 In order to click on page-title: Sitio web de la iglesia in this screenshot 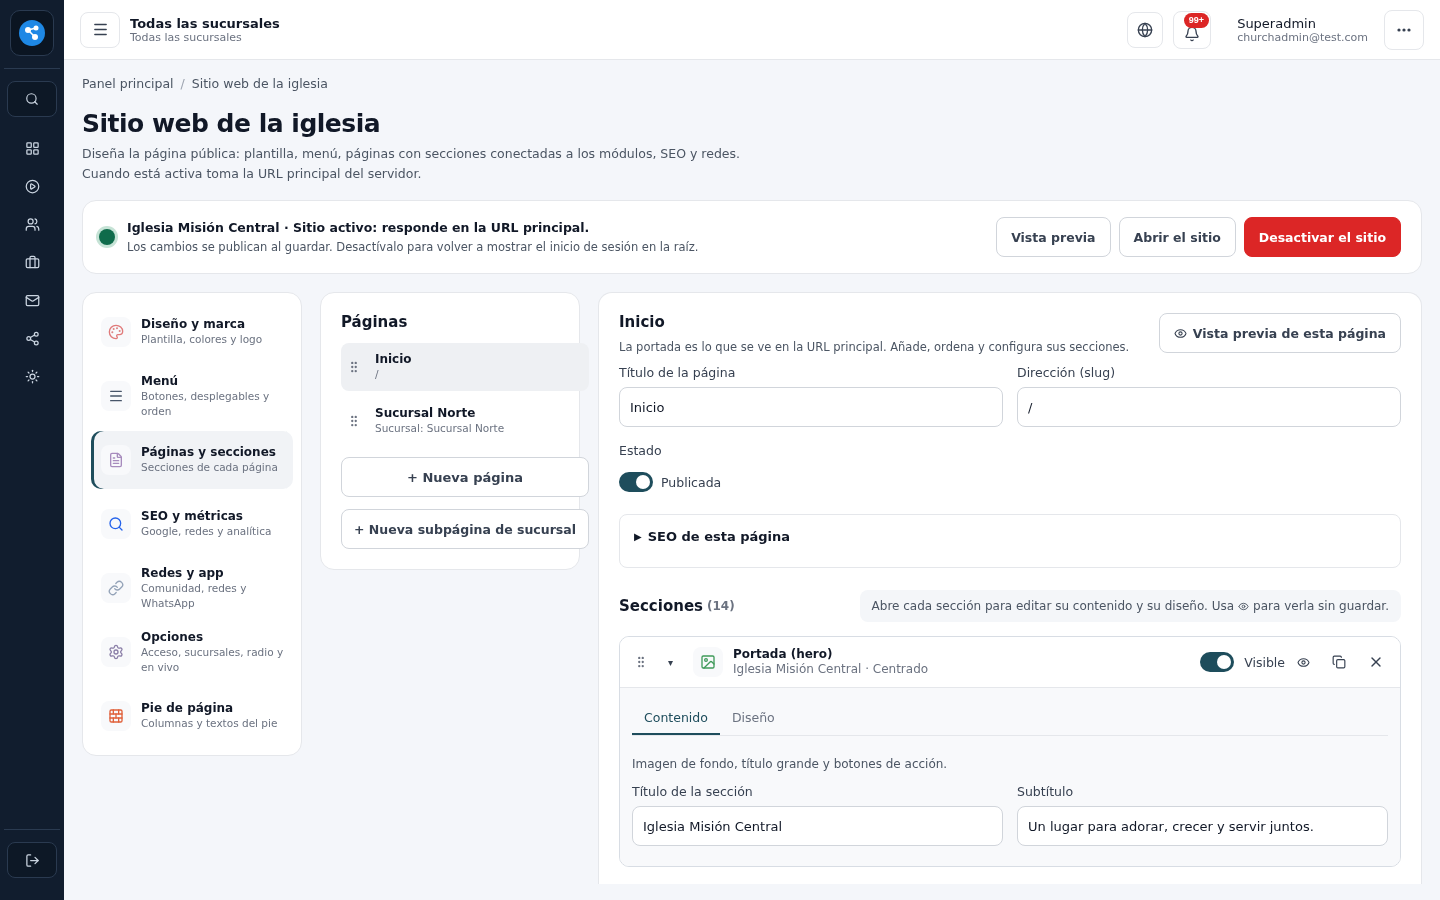, I will do `click(232, 123)`.